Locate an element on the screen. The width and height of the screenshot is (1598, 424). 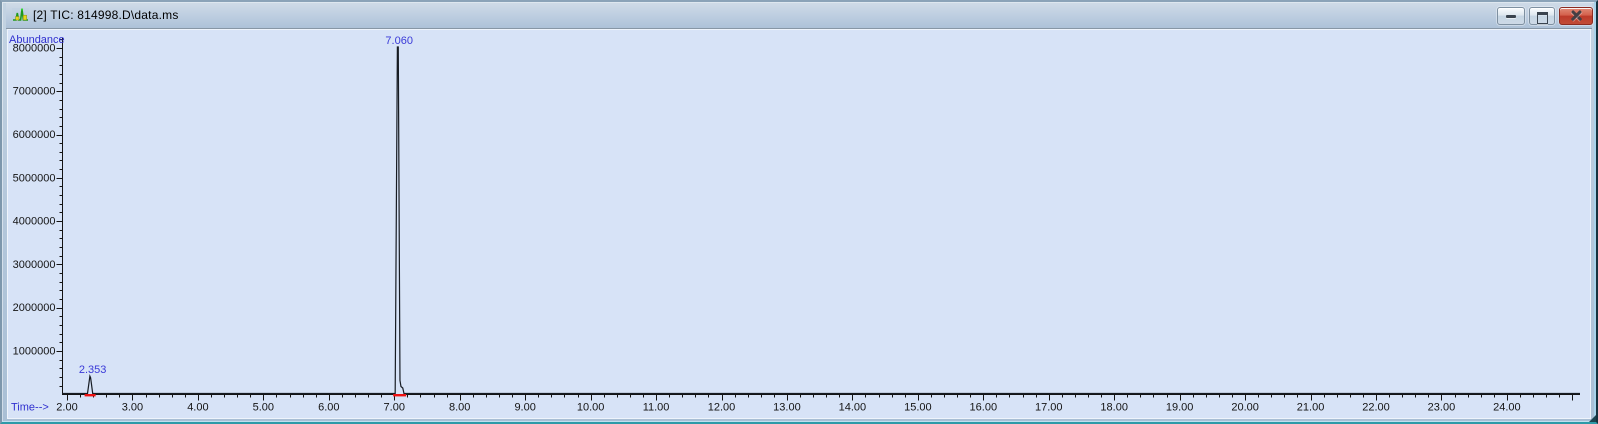
x-tick-label: 16.00 is located at coordinates (984, 408).